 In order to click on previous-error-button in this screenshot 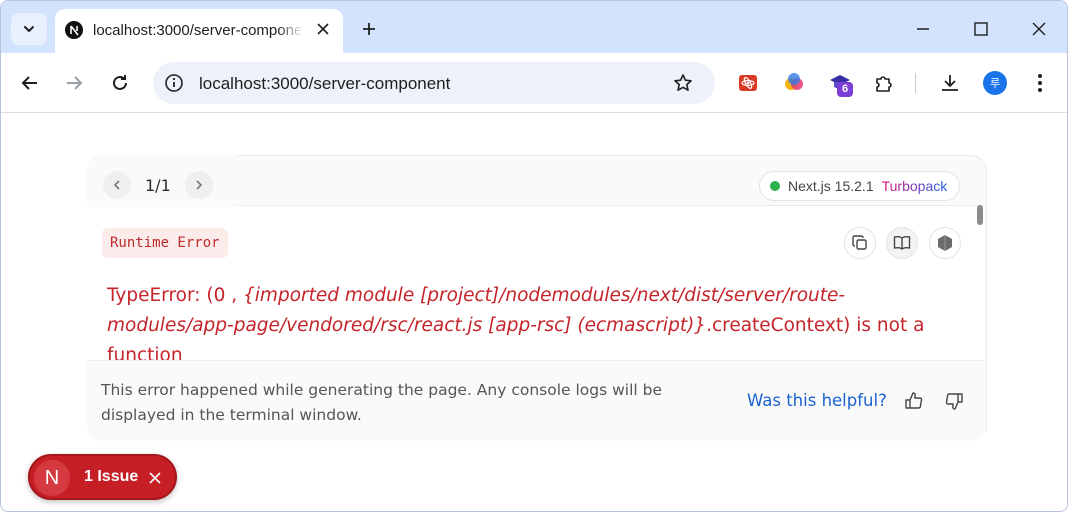, I will do `click(117, 185)`.